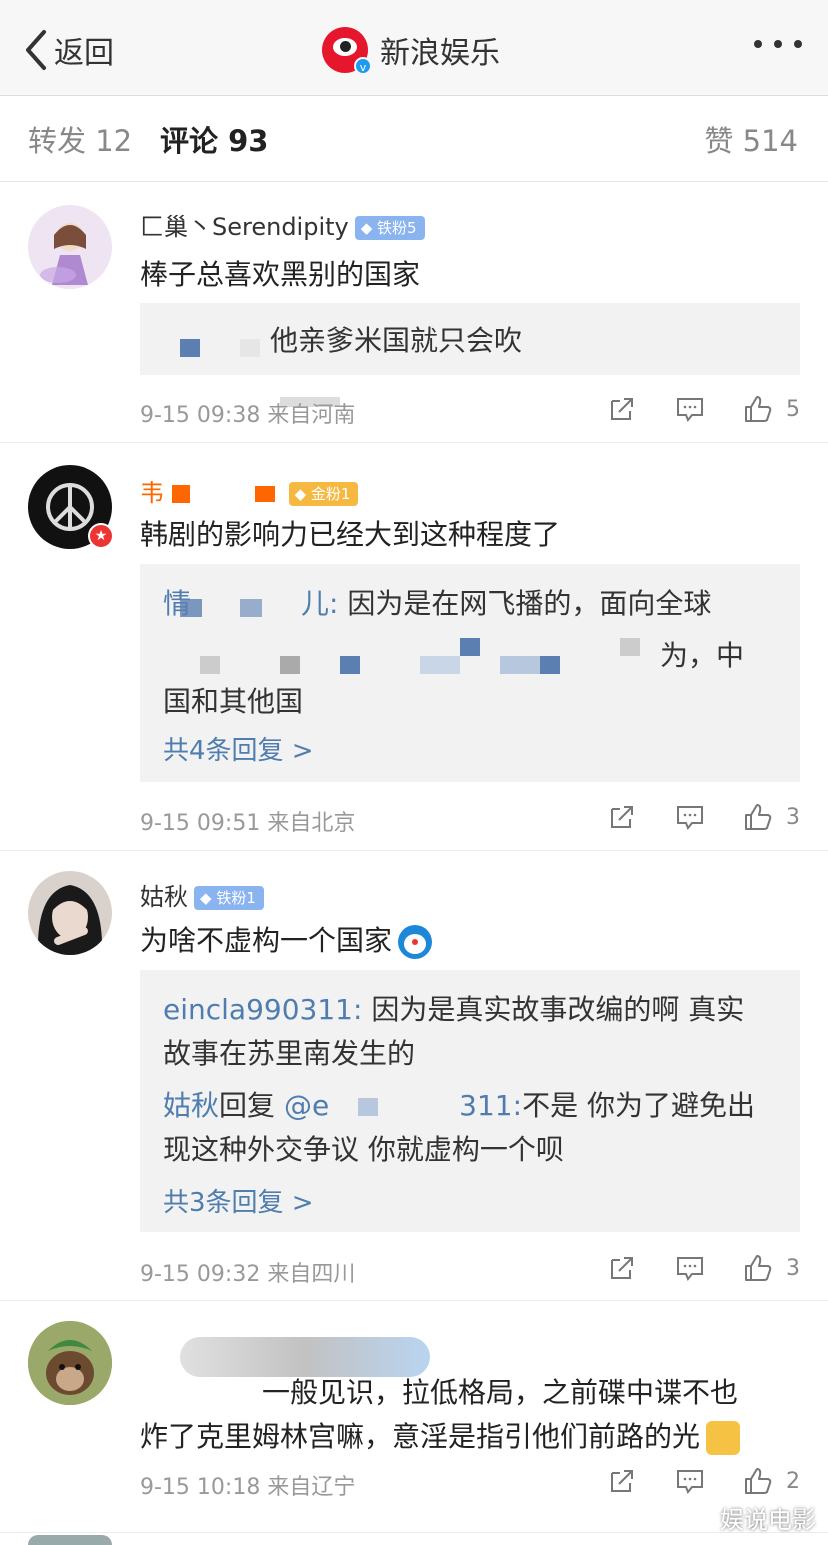  I want to click on more-replies-link: 共3条回复 >, so click(238, 1200).